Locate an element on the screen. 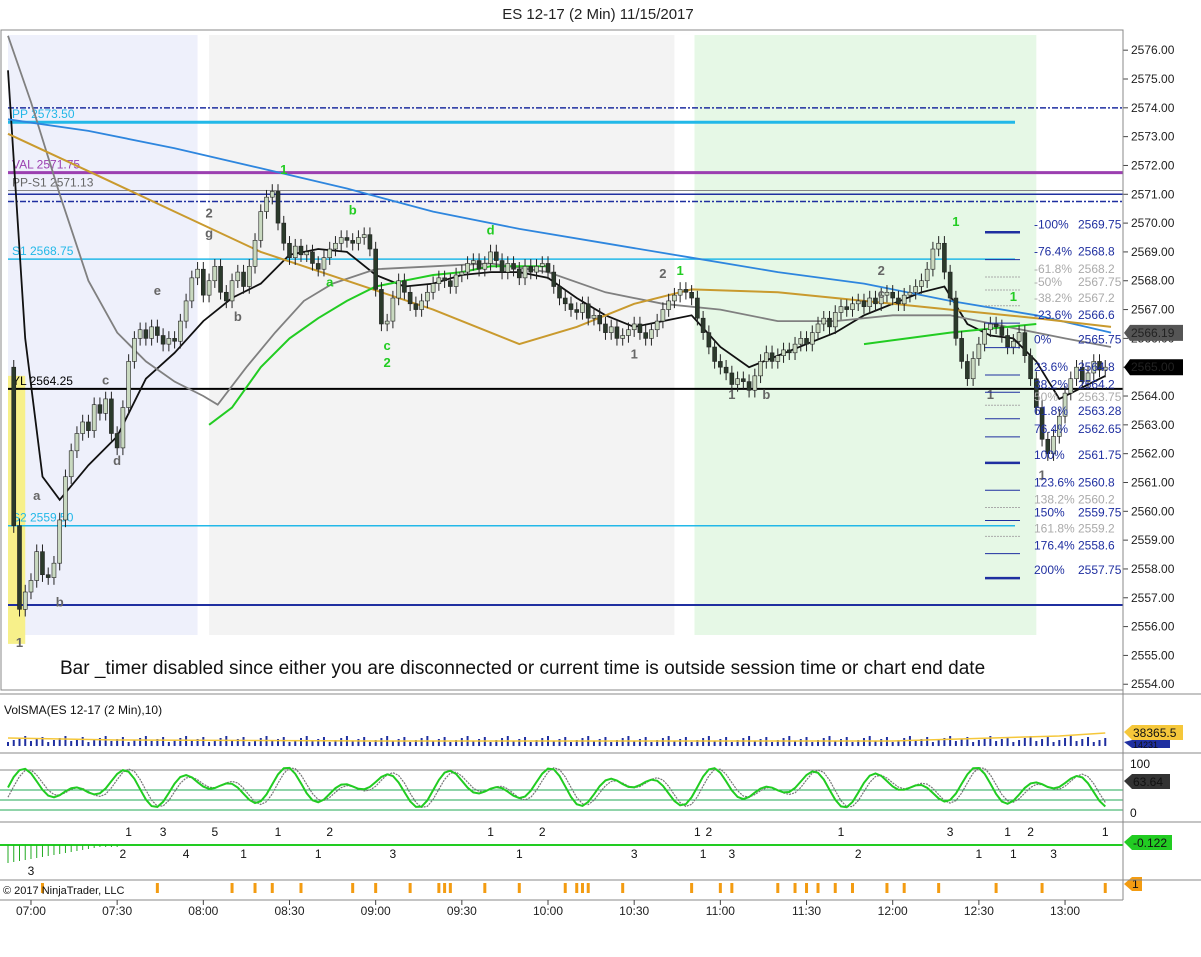 This screenshot has width=1201, height=957. ma-flag: 2566.19 is located at coordinates (1153, 332).